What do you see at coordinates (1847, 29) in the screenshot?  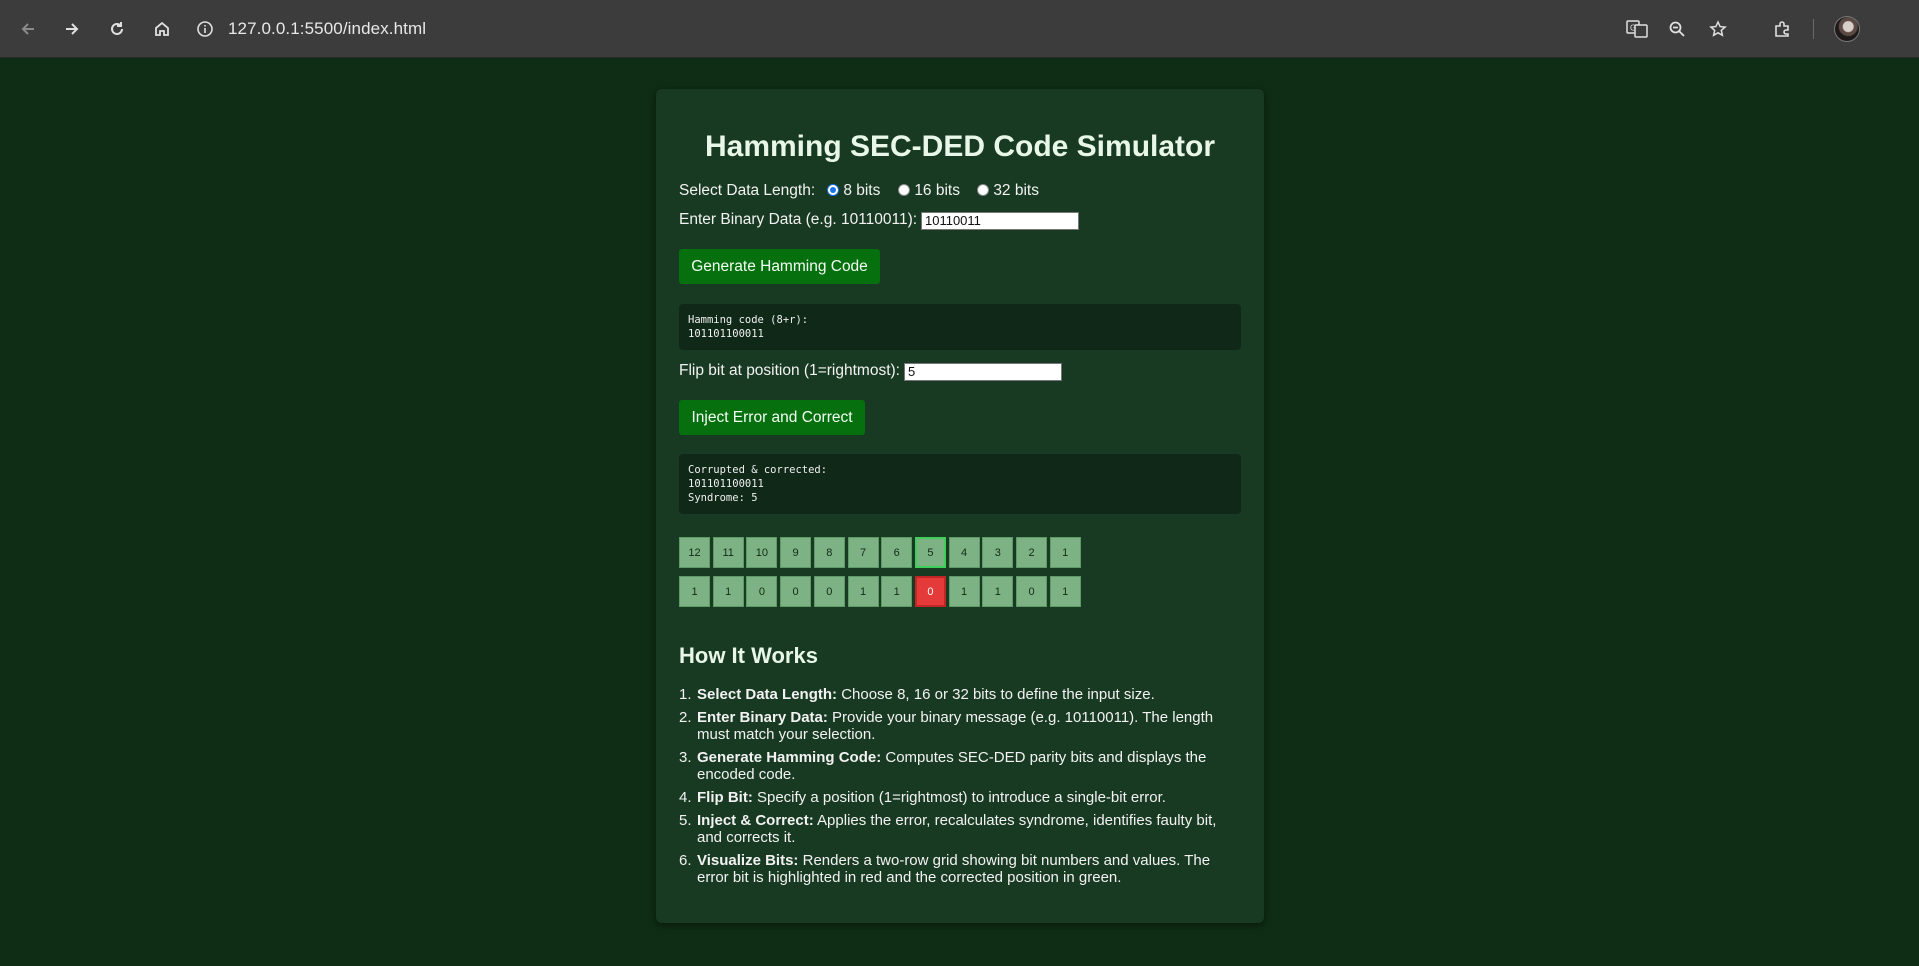 I see `profile-avatar` at bounding box center [1847, 29].